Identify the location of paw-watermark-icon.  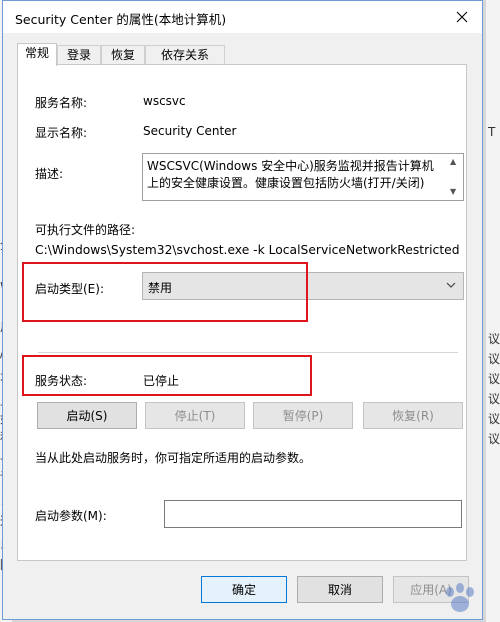
(460, 597).